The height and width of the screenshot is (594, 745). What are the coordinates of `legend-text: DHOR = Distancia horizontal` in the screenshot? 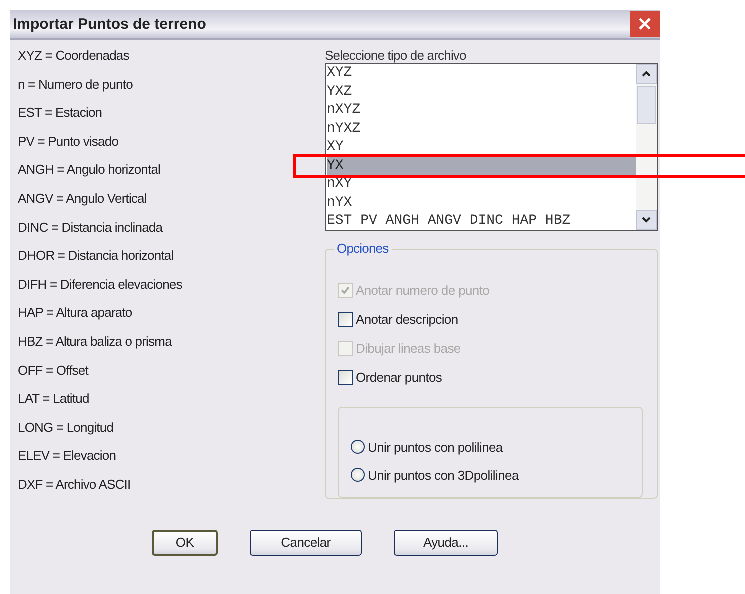 It's located at (96, 257).